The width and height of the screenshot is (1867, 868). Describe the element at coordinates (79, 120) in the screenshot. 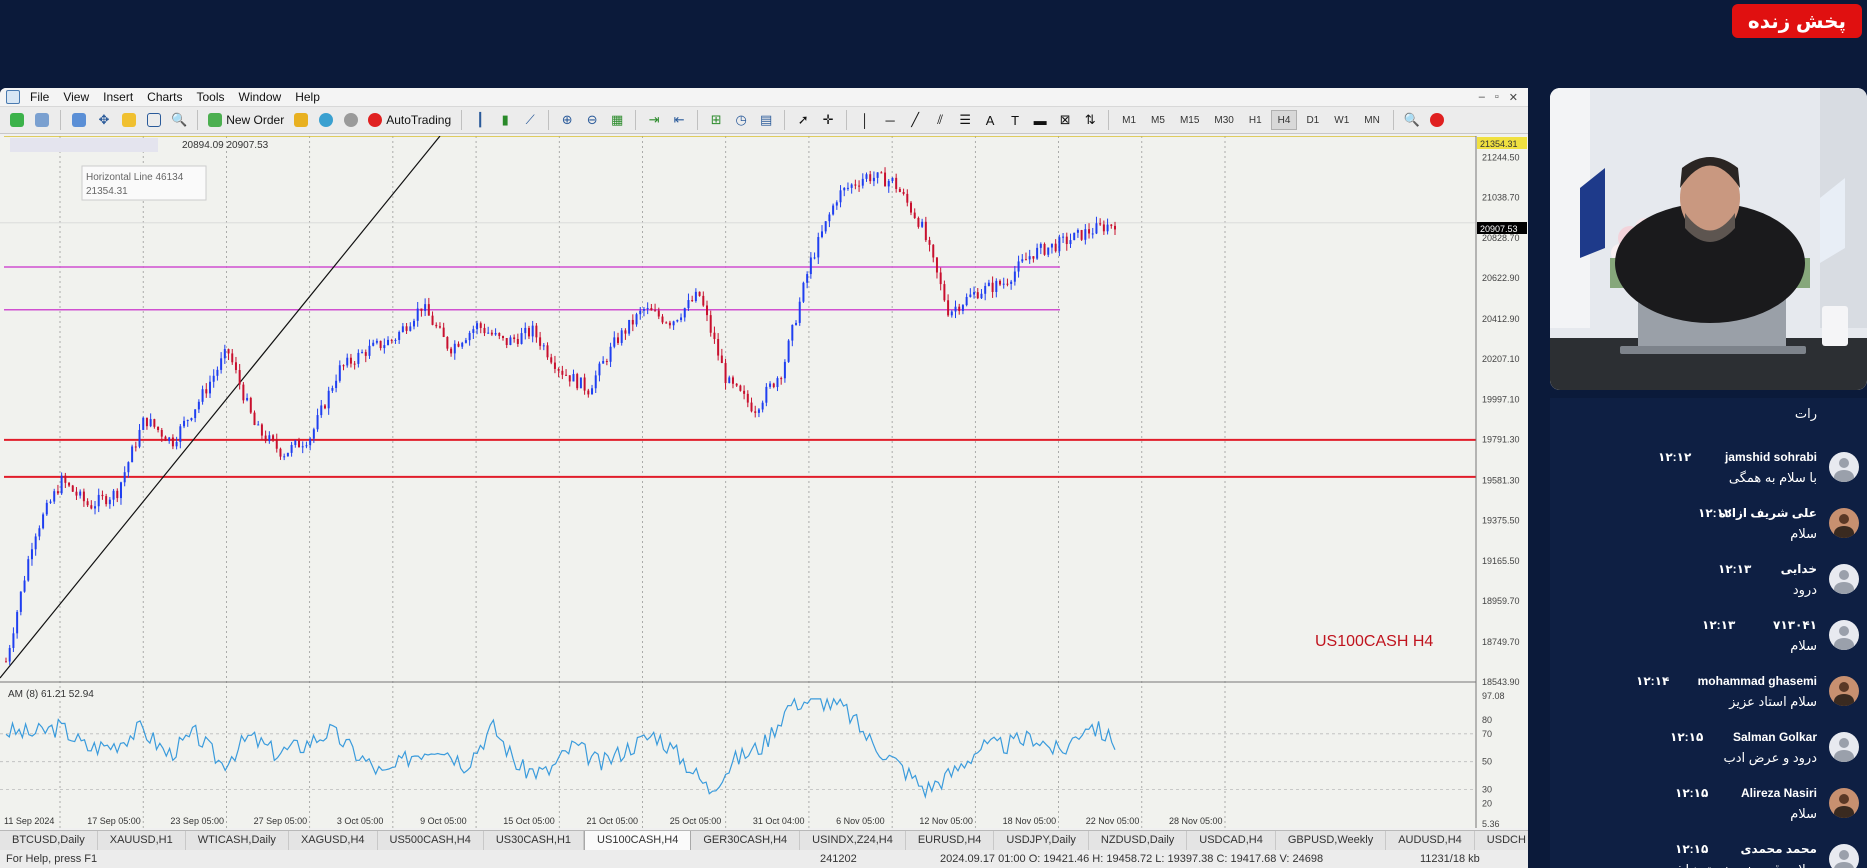

I see `market-watch-icon` at that location.